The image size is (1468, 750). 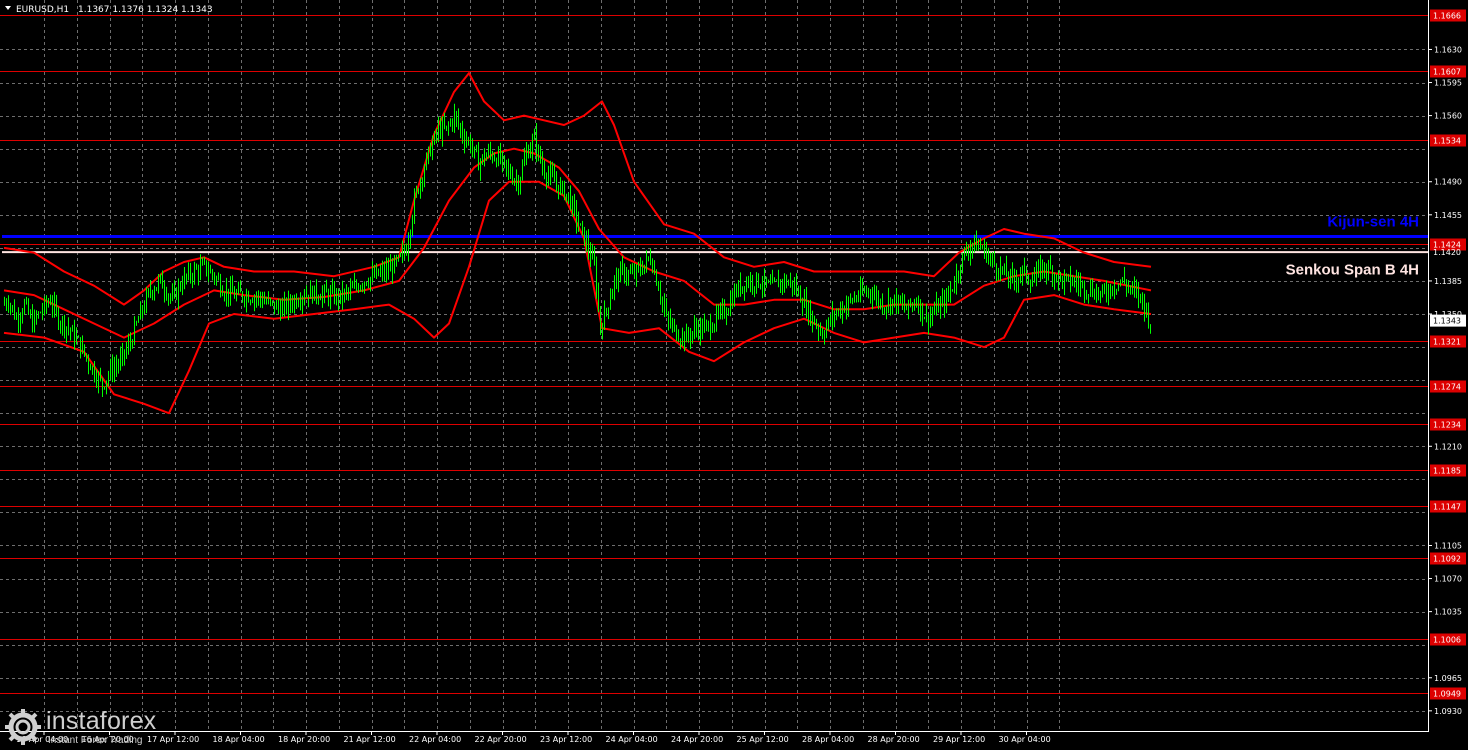 What do you see at coordinates (566, 739) in the screenshot?
I see `x-tick-label: 23 Apr 12:00` at bounding box center [566, 739].